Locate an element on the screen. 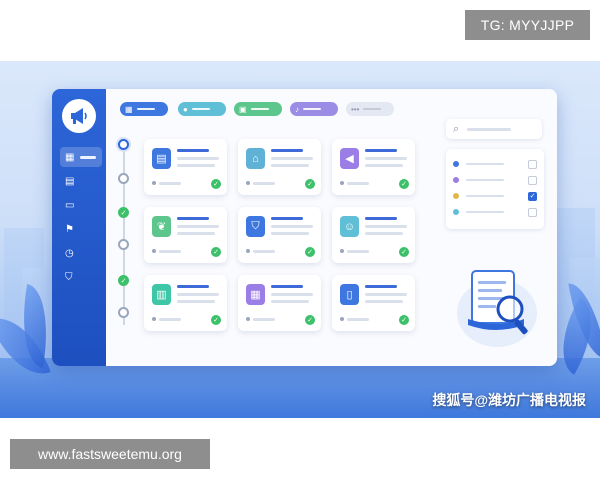  person-card-icon: ☺ is located at coordinates (349, 226).